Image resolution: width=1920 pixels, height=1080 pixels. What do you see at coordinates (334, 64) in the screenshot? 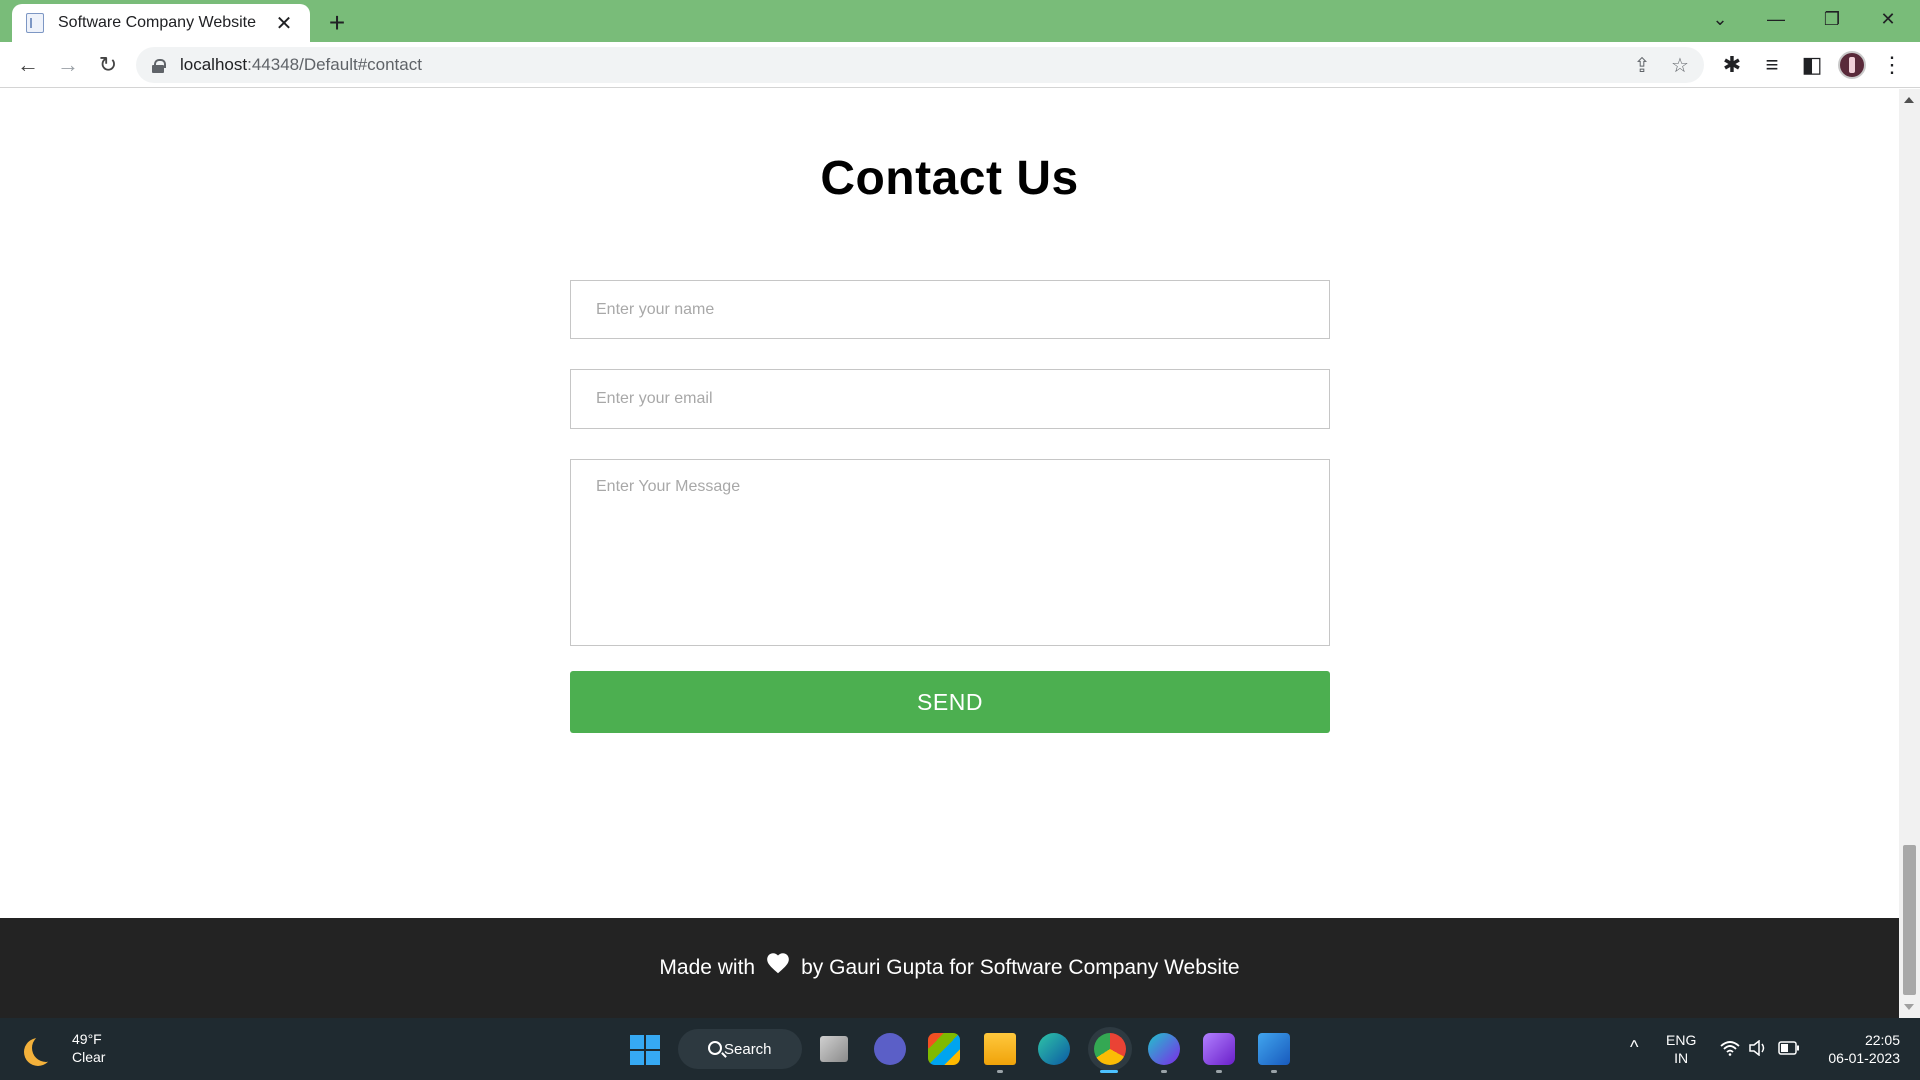
I see `url-path: :44348/Default#contact` at bounding box center [334, 64].